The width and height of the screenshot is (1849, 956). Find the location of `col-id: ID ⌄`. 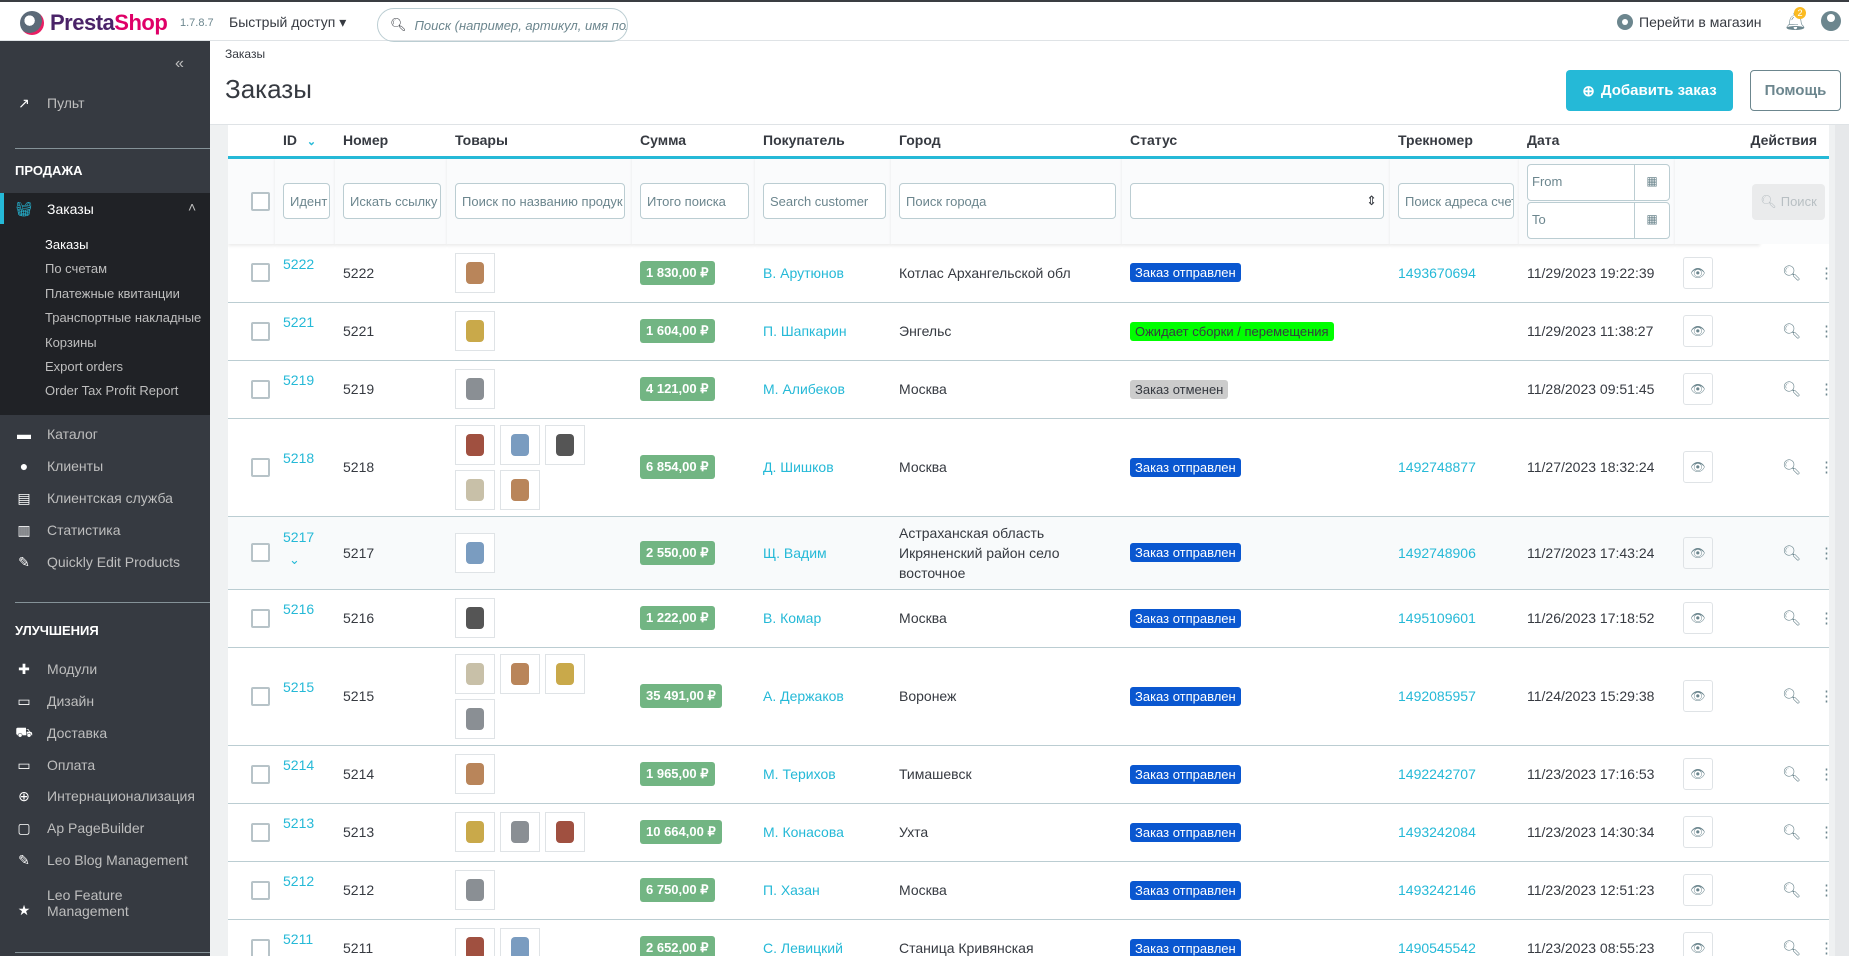

col-id: ID ⌄ is located at coordinates (305, 142).